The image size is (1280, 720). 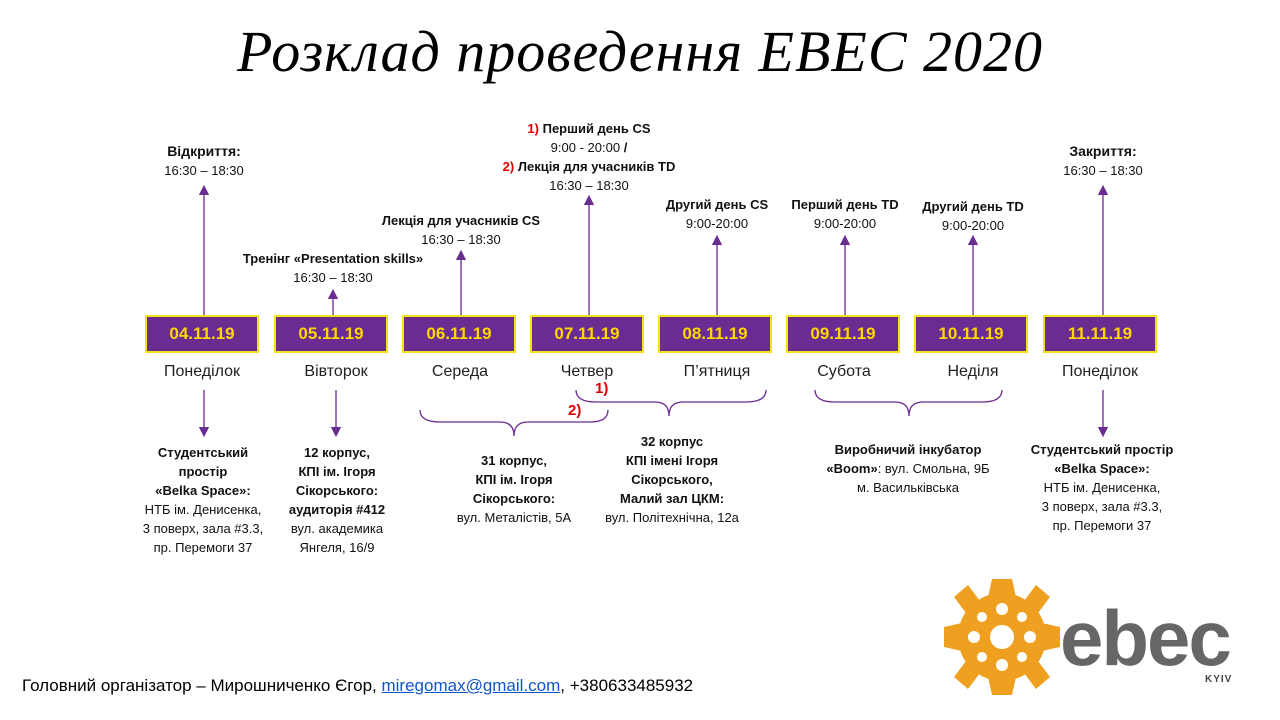 What do you see at coordinates (337, 490) in the screenshot?
I see `venue-2-line-3: Сікорського:` at bounding box center [337, 490].